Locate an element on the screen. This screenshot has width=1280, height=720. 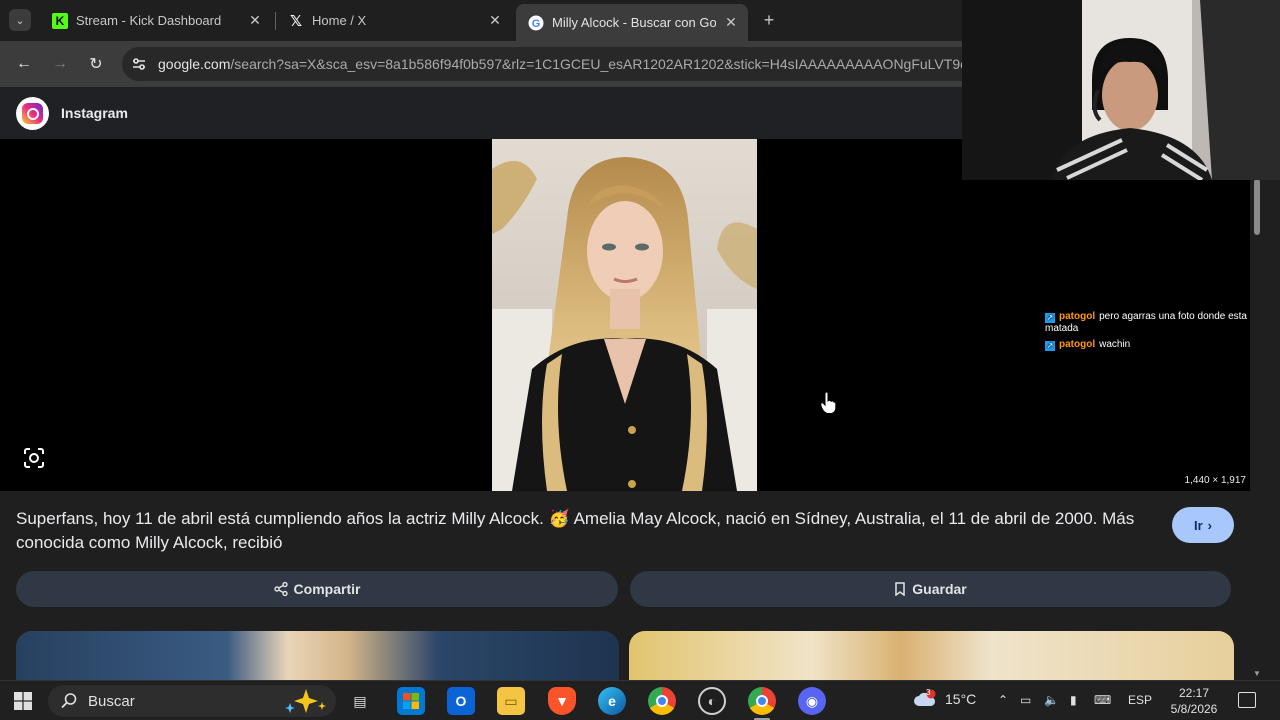
preview-photo is located at coordinates (624, 315).